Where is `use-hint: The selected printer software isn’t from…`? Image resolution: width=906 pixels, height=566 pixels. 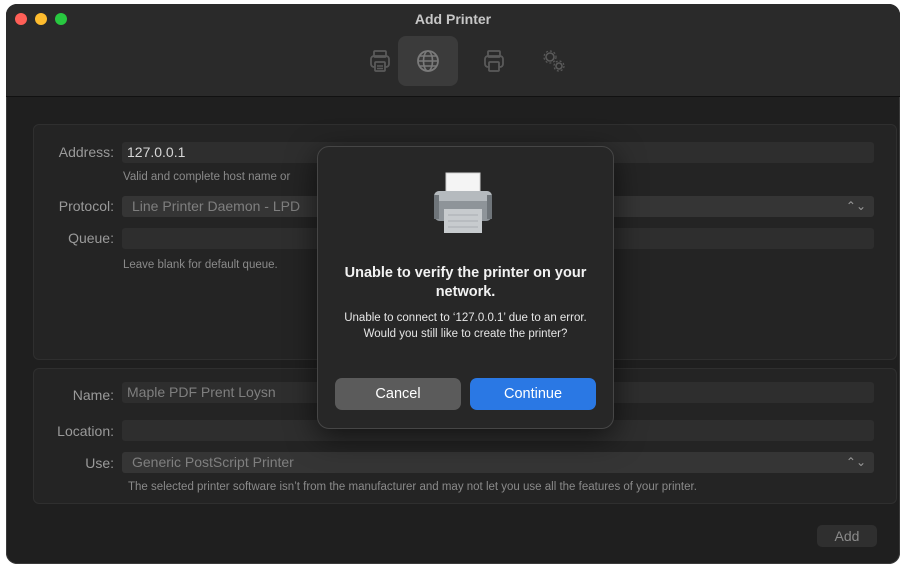 use-hint: The selected printer software isn’t from… is located at coordinates (412, 487).